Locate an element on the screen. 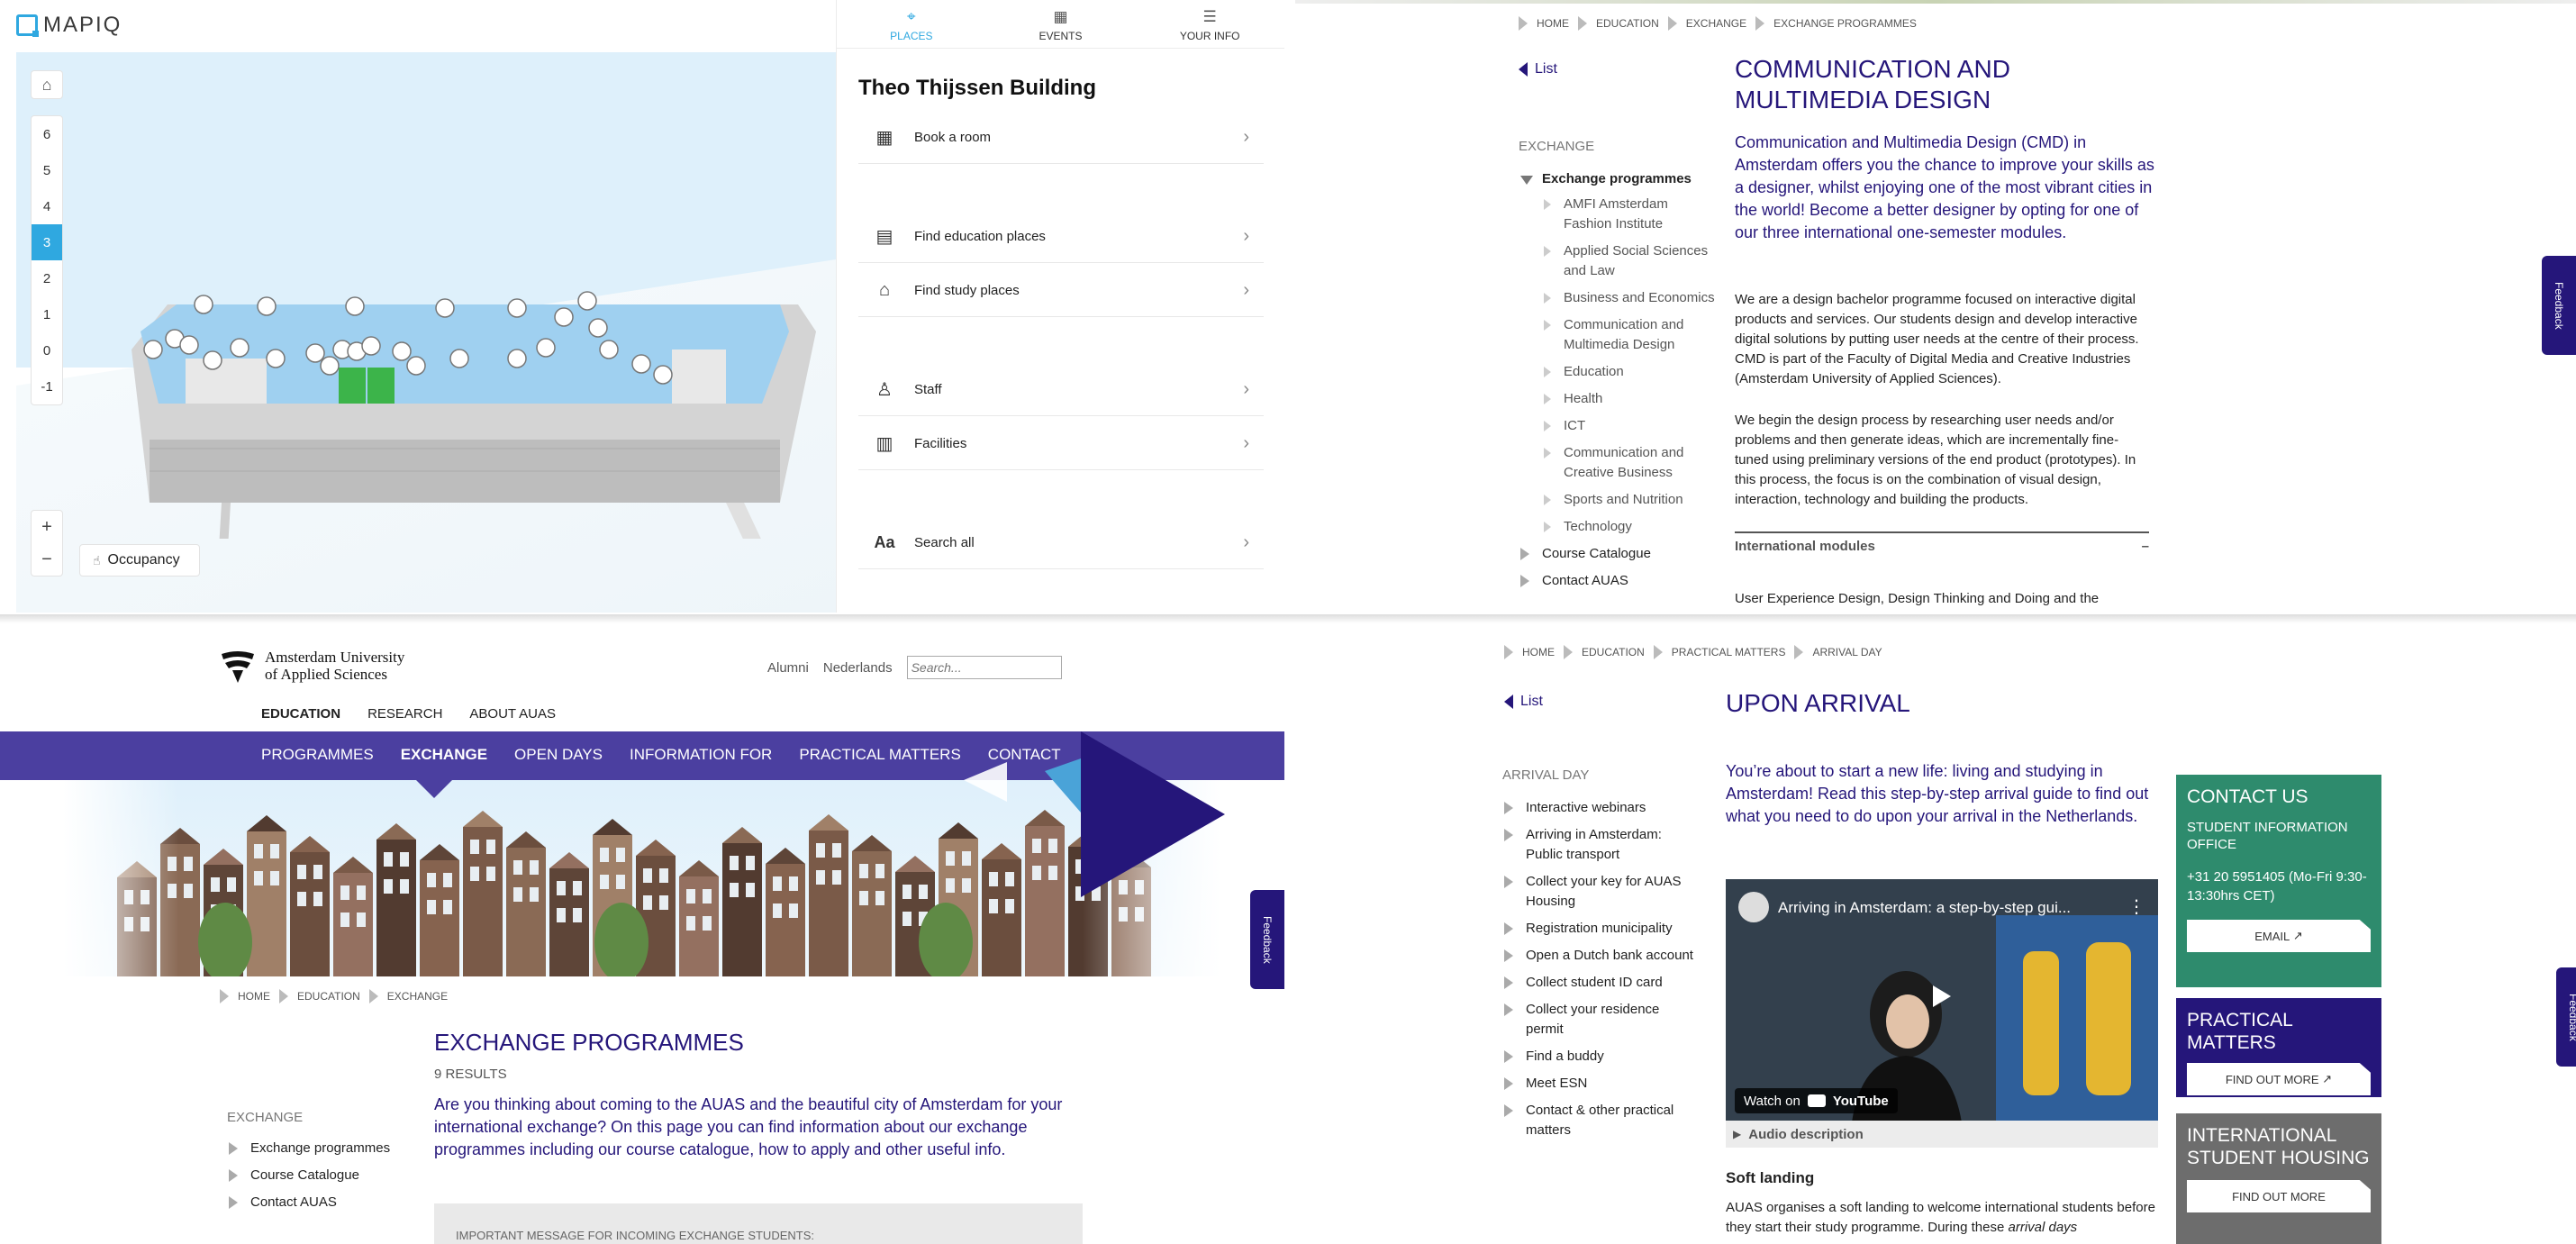  search-all-item: Aa Search all › is located at coordinates (1061, 543).